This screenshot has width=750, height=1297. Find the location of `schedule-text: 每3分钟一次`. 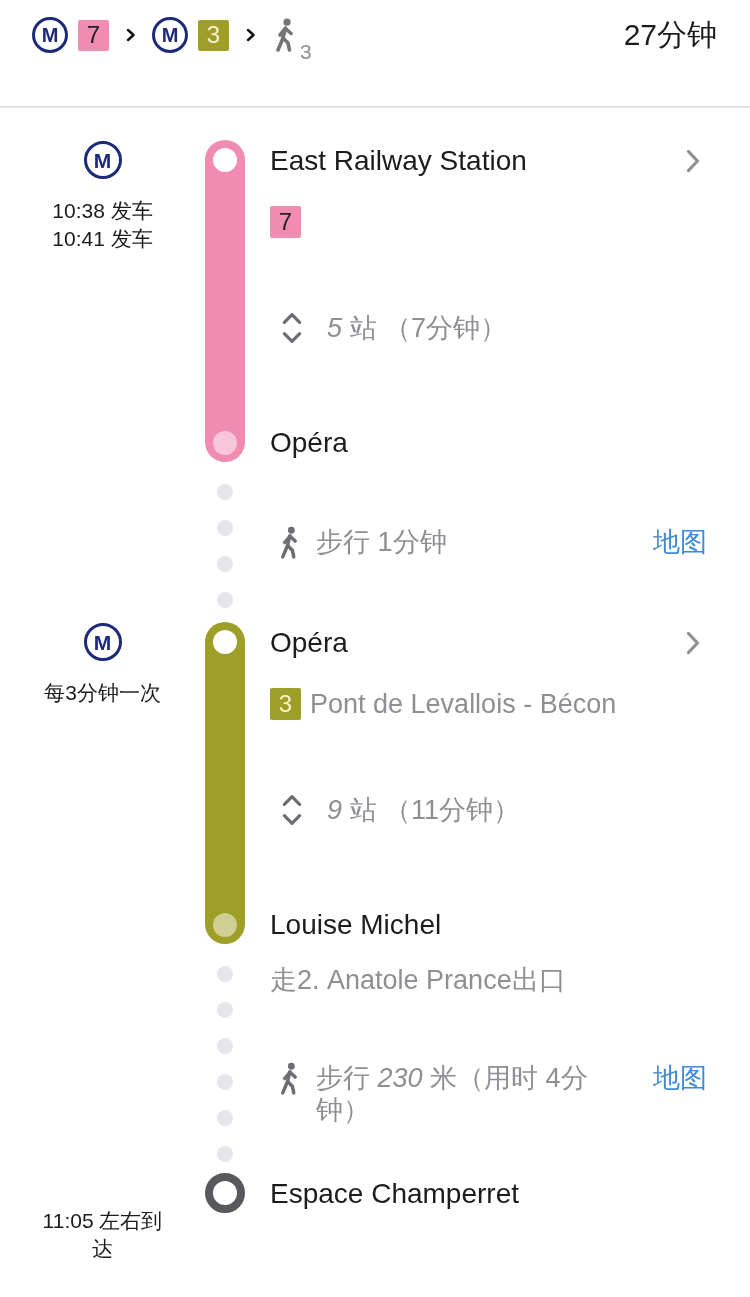

schedule-text: 每3分钟一次 is located at coordinates (102, 693).